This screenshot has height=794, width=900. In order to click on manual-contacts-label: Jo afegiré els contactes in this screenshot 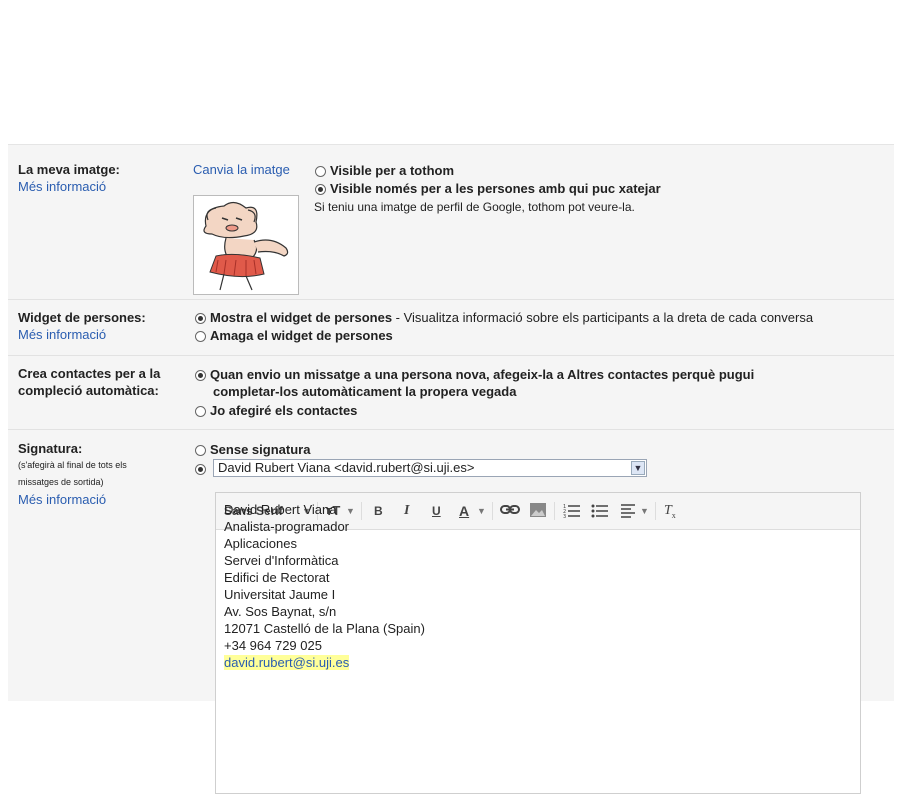, I will do `click(284, 410)`.